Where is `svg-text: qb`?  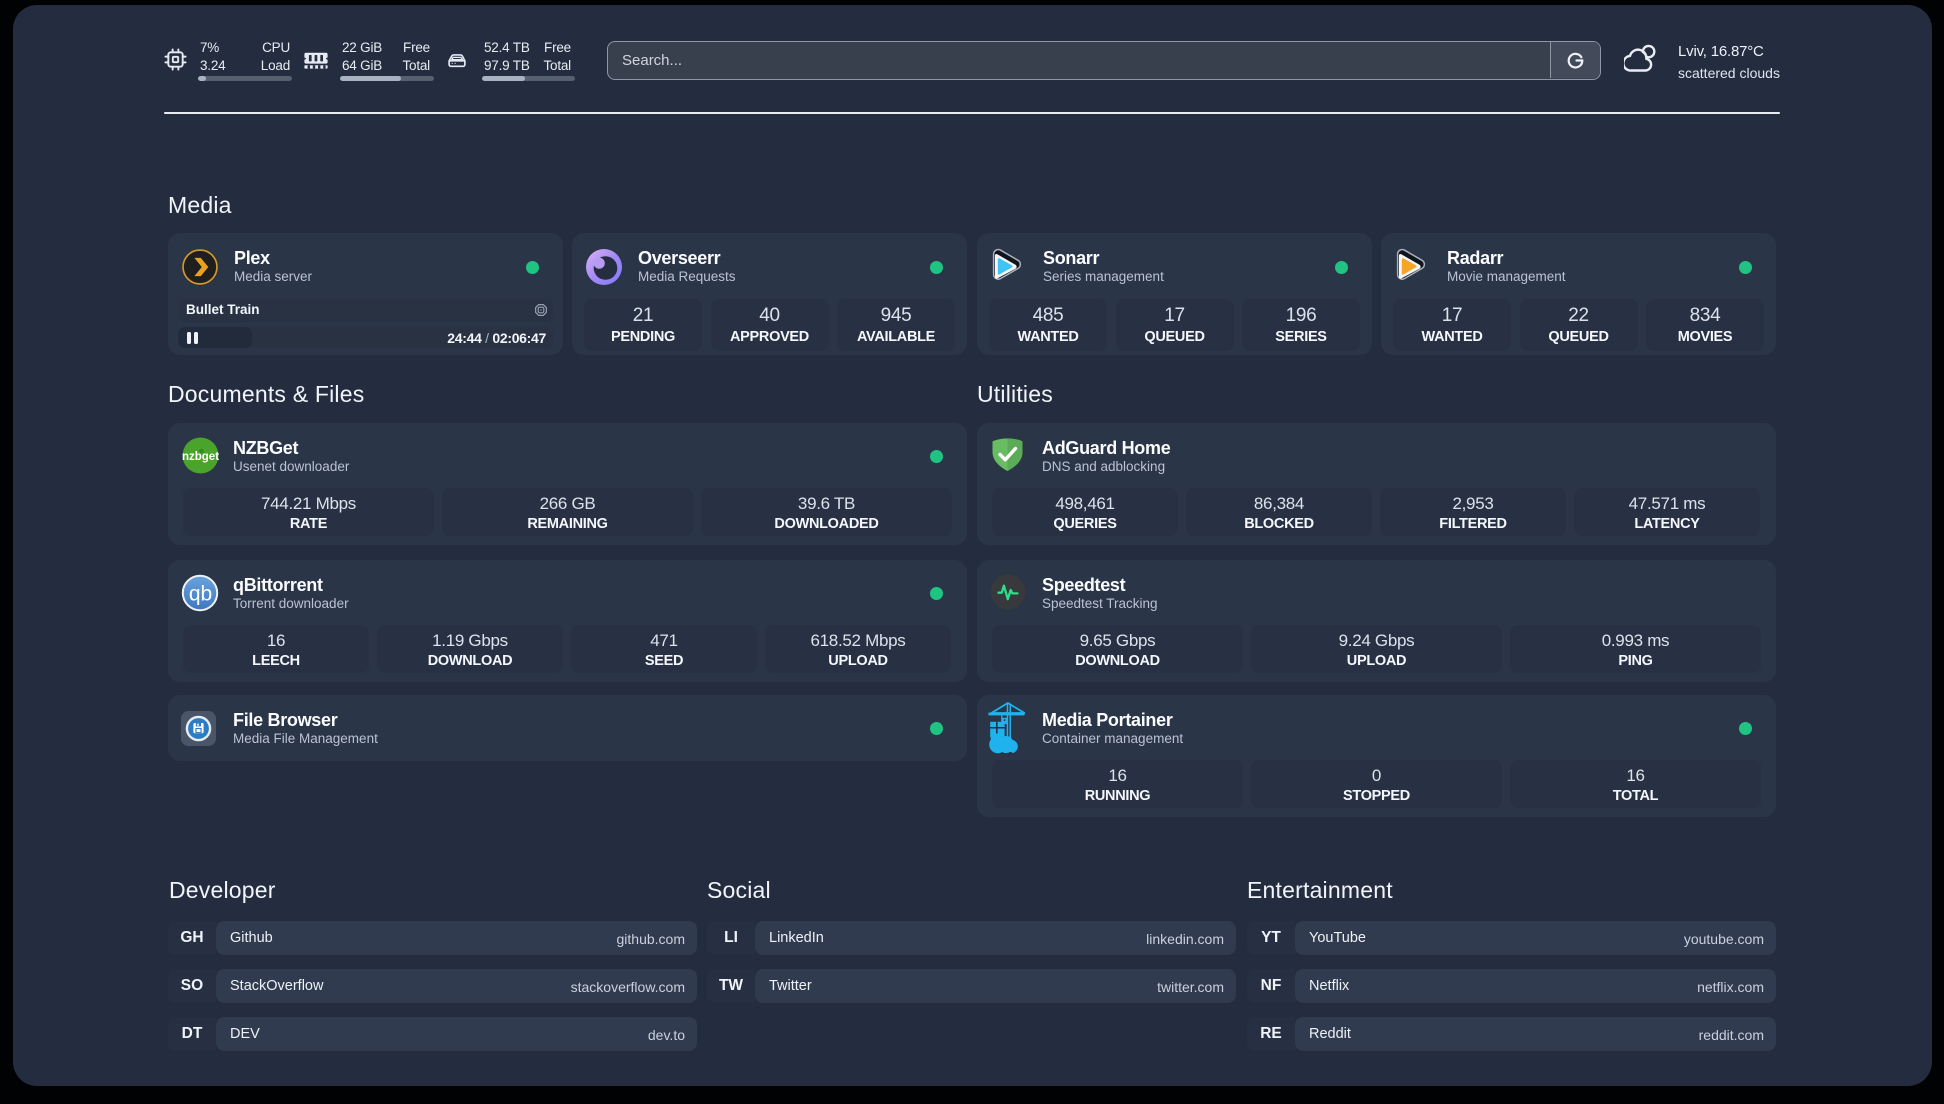 svg-text: qb is located at coordinates (200, 594).